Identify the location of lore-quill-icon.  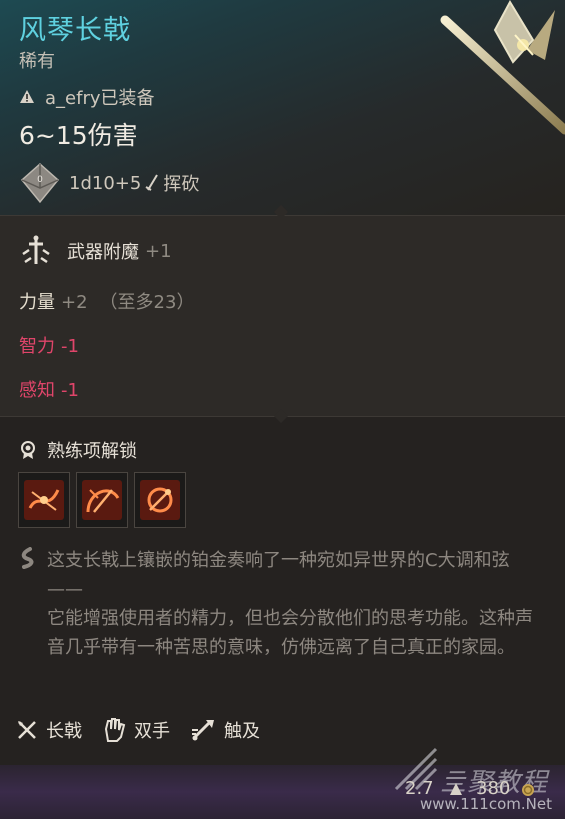
(27, 558).